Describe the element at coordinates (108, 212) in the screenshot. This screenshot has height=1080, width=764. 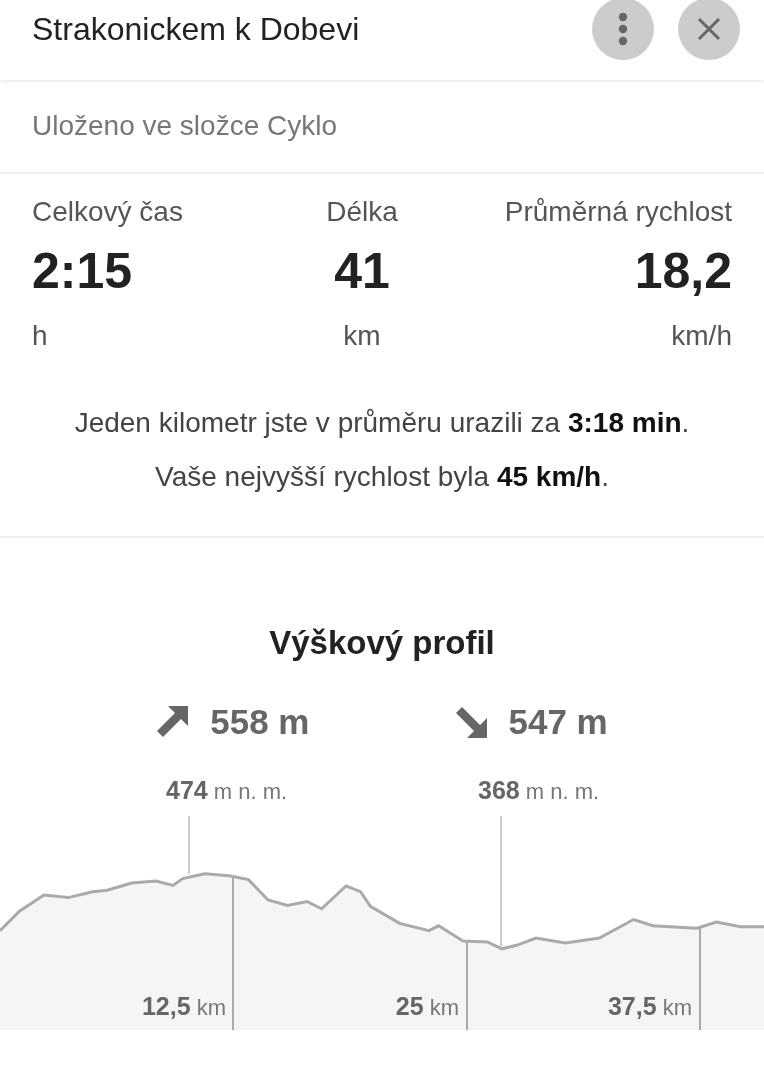
I see `stat-label: Celkový čas` at that location.